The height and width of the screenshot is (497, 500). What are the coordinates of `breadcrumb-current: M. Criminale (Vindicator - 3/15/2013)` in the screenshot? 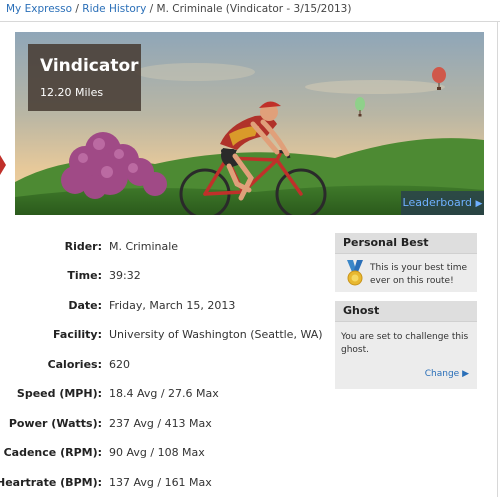 It's located at (254, 9).